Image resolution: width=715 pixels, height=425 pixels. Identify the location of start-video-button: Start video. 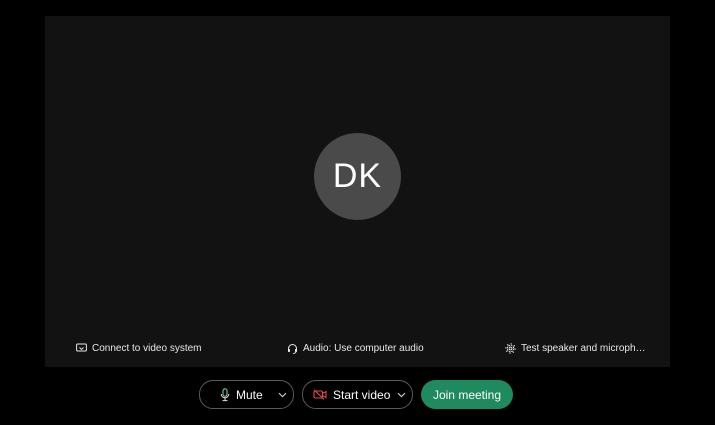
(347, 394).